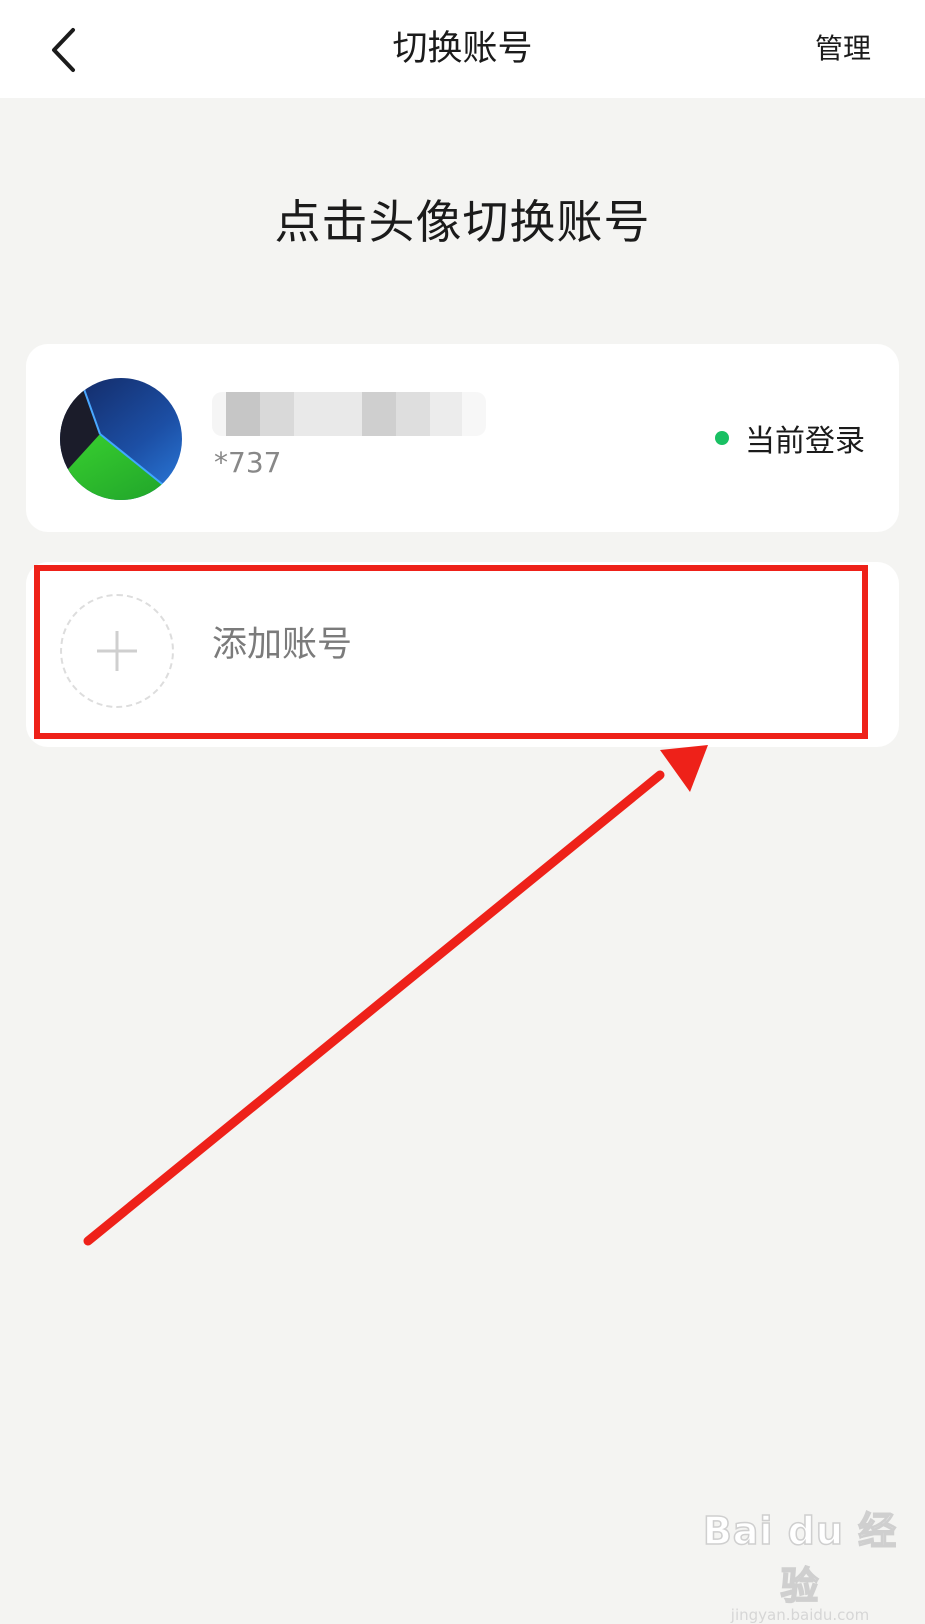 This screenshot has width=925, height=1624. I want to click on page-title: 切换账号, so click(462, 49).